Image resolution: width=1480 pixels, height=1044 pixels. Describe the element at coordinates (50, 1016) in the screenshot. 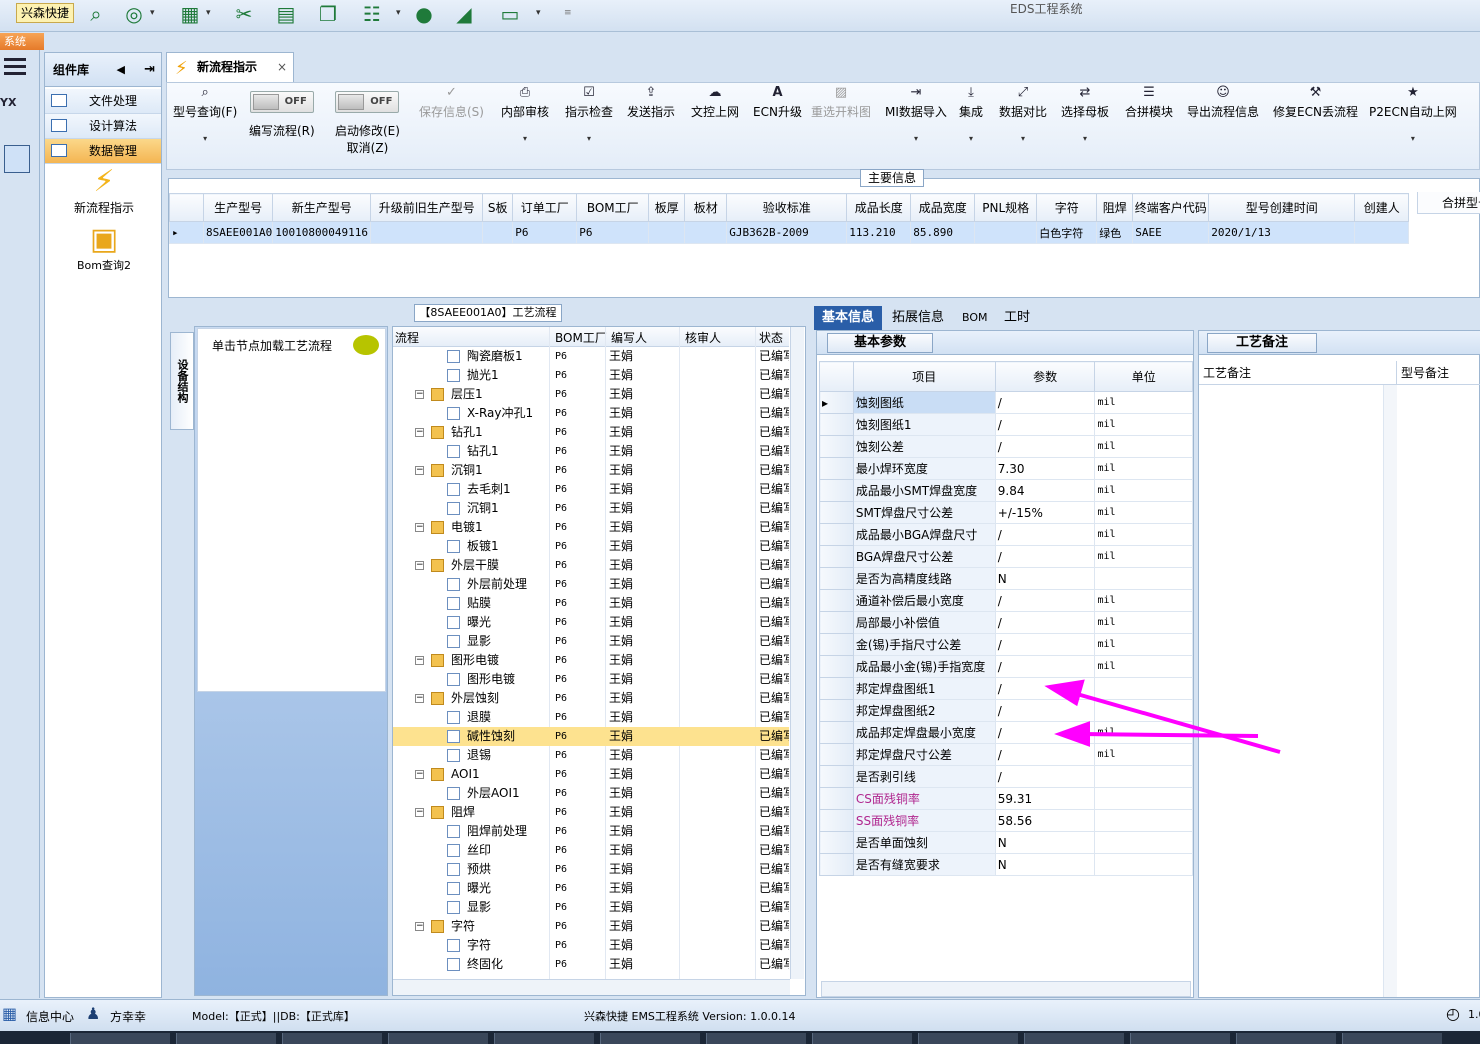

I see `info-center-label: 信息中心` at that location.